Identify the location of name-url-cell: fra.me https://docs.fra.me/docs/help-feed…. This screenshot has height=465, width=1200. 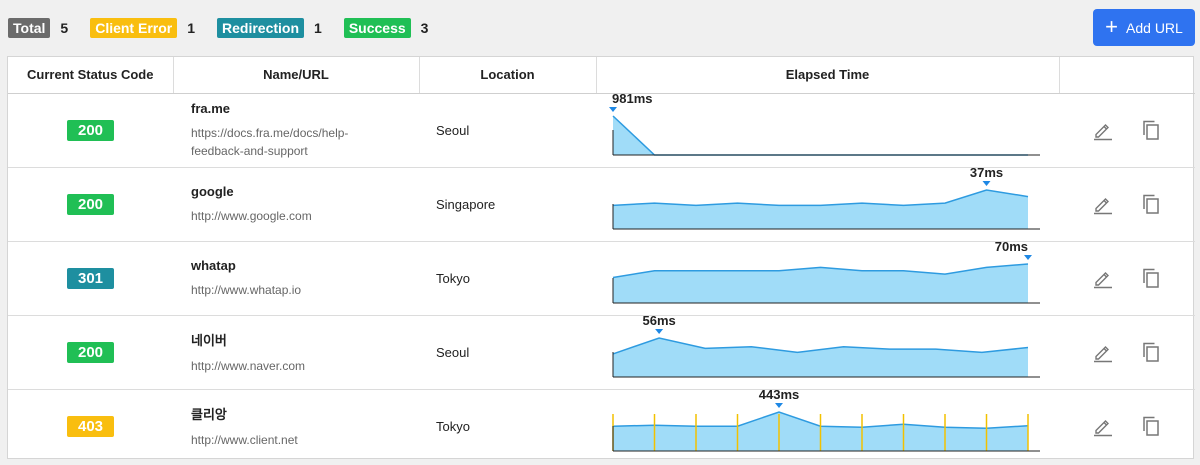
(296, 130).